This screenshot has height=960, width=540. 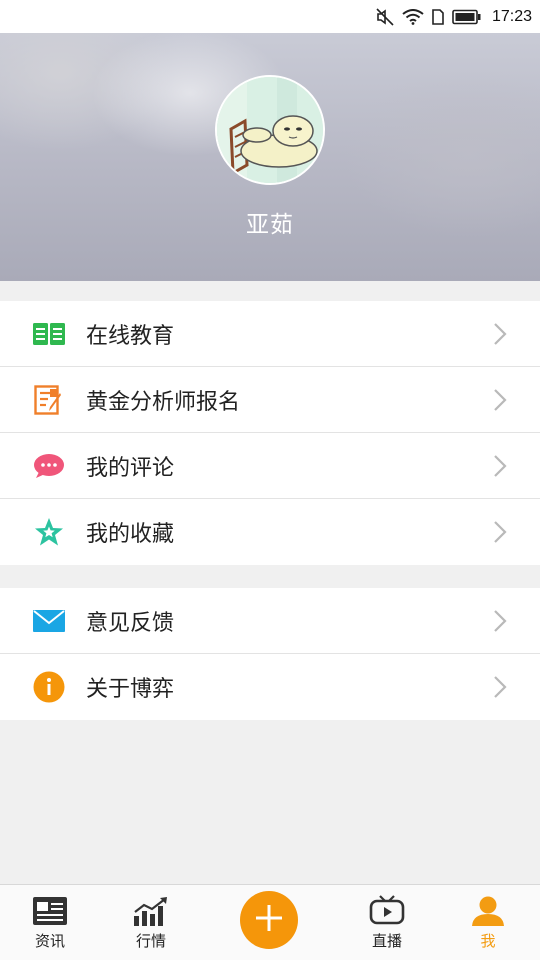 I want to click on menu-item-my-favorites: 我的收藏, so click(x=270, y=532).